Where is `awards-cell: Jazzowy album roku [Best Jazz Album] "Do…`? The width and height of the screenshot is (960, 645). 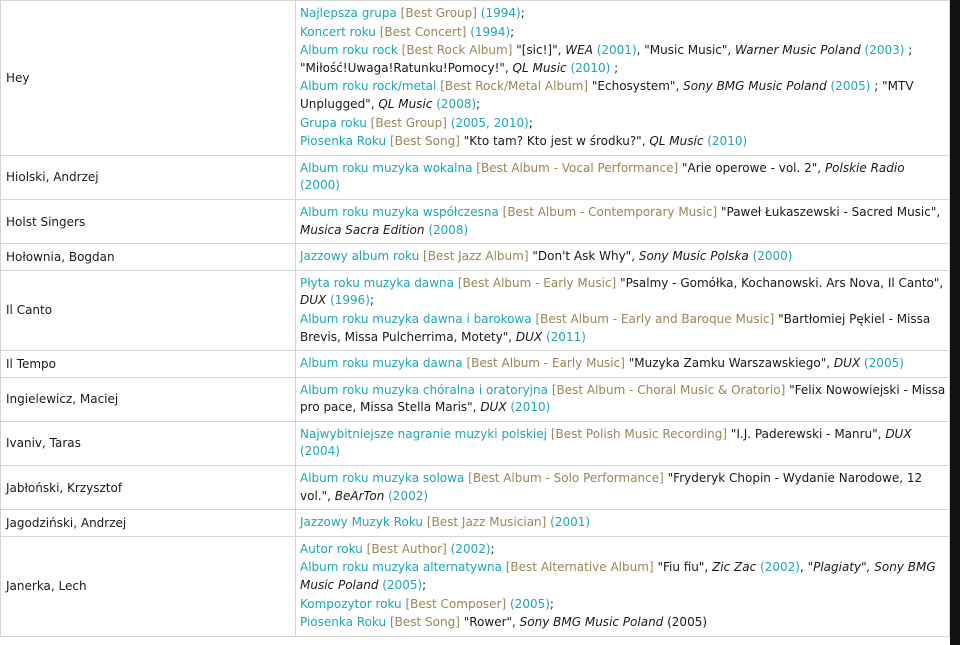 awards-cell: Jazzowy album roku [Best Jazz Album] "Do… is located at coordinates (622, 257).